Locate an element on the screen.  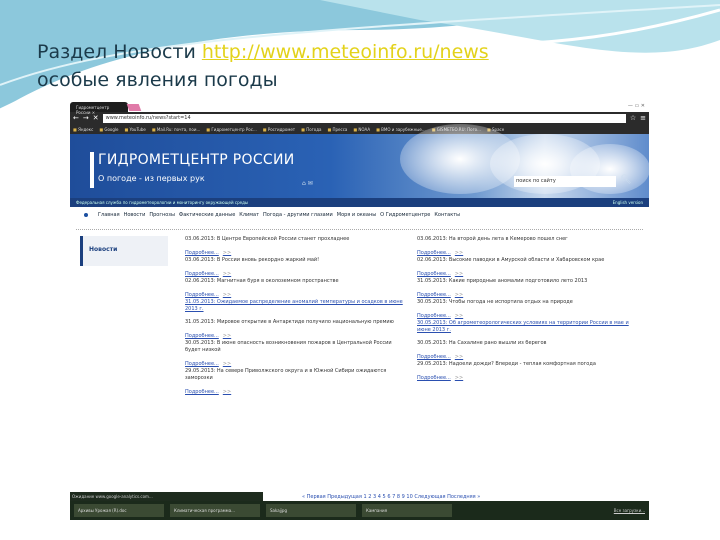
menu-item: Фактические данные is located at coordinates (207, 215).